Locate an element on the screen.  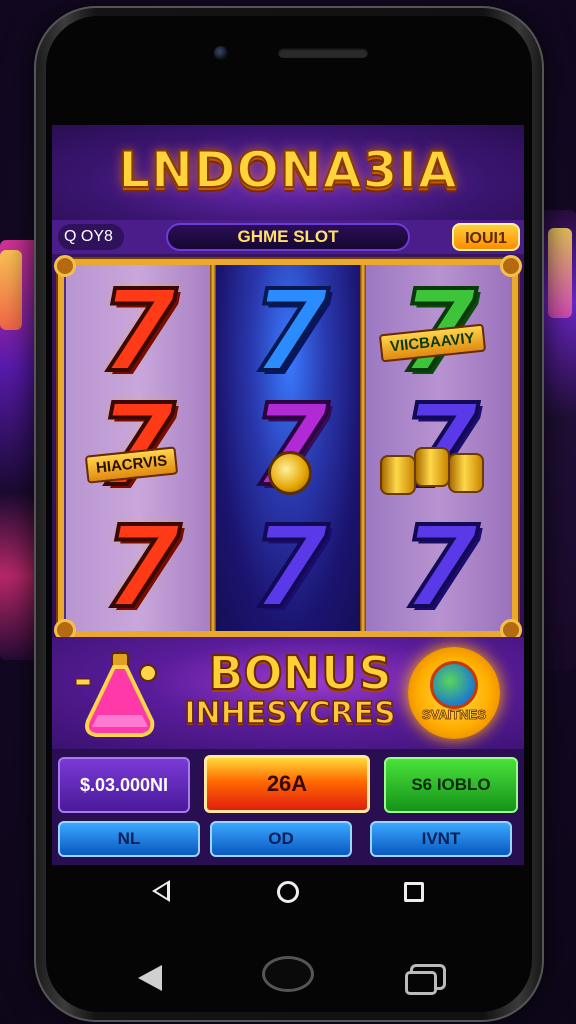
sun-badge-label: SVAITNES is located at coordinates (454, 715).